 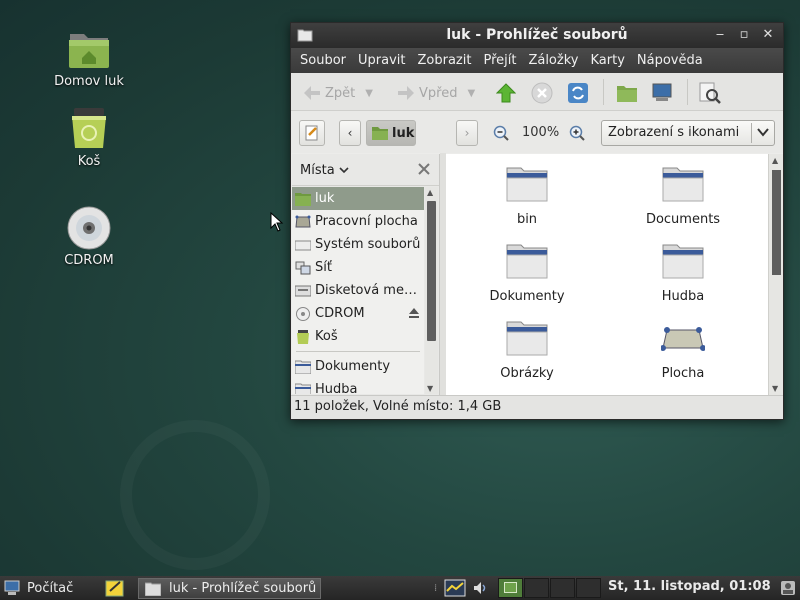 What do you see at coordinates (358, 336) in the screenshot?
I see `sidebar-item-trash: Koš` at bounding box center [358, 336].